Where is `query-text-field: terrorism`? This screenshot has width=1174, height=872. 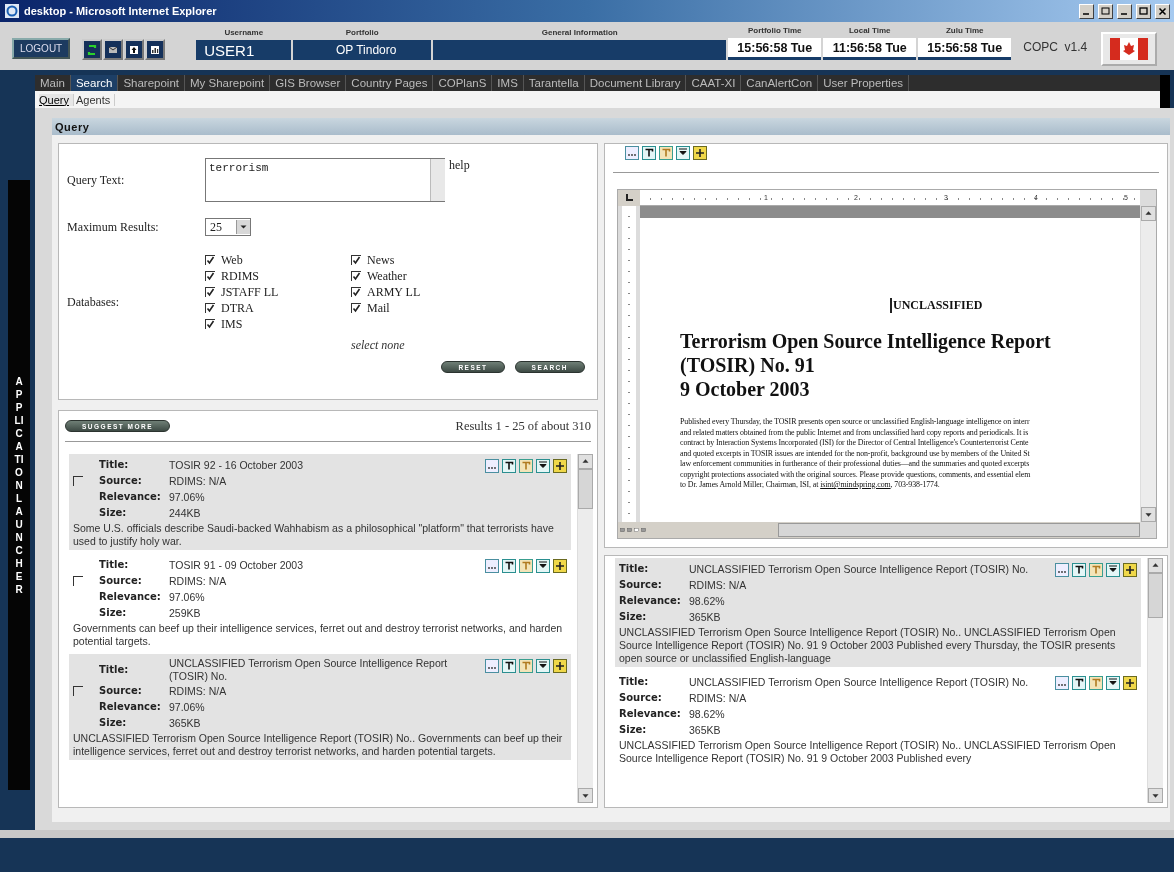 query-text-field: terrorism is located at coordinates (325, 180).